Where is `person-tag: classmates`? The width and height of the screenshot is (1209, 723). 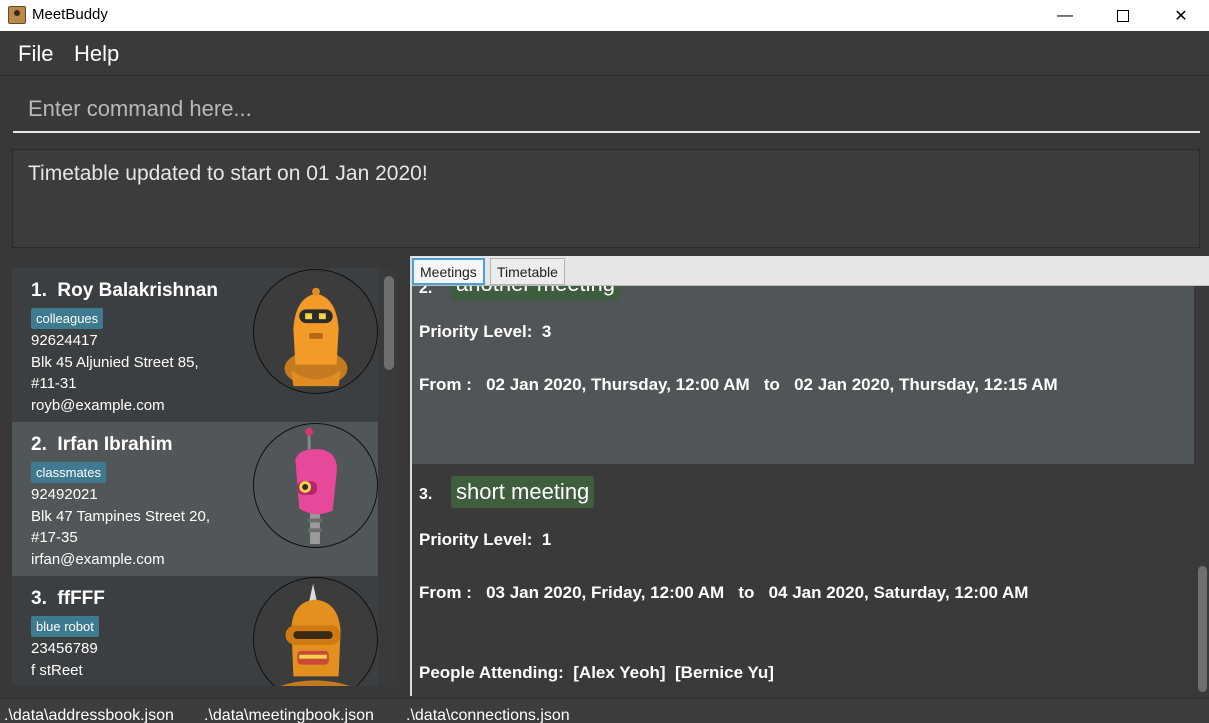
person-tag: classmates is located at coordinates (69, 472).